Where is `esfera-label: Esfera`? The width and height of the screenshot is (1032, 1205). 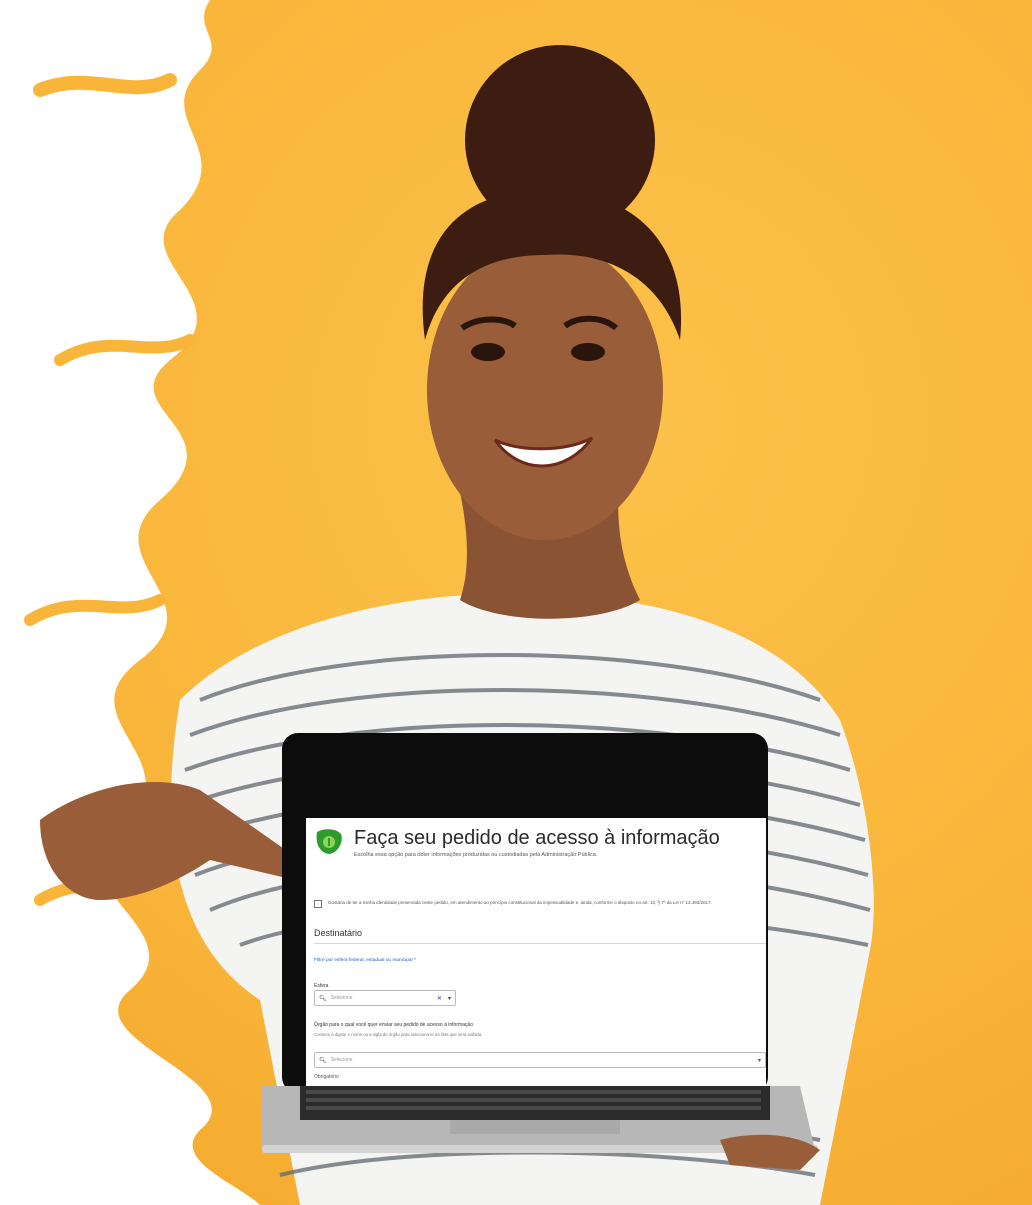
esfera-label: Esfera is located at coordinates (321, 986).